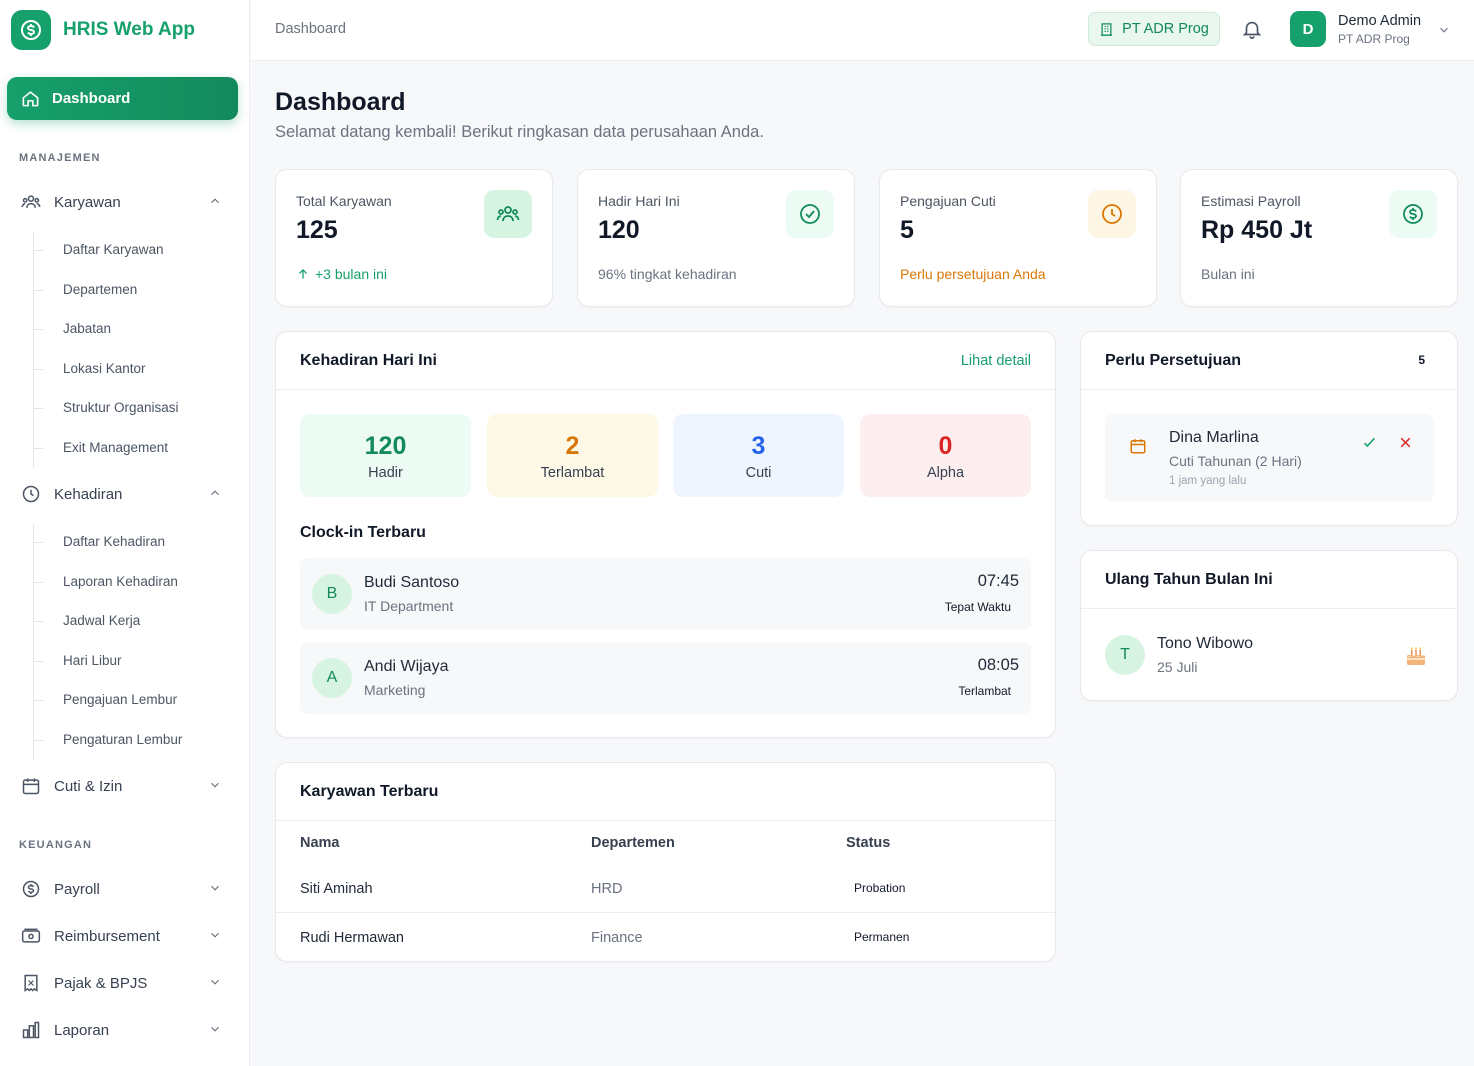 This screenshot has height=1066, width=1474. What do you see at coordinates (31, 983) in the screenshot?
I see `receipt-icon` at bounding box center [31, 983].